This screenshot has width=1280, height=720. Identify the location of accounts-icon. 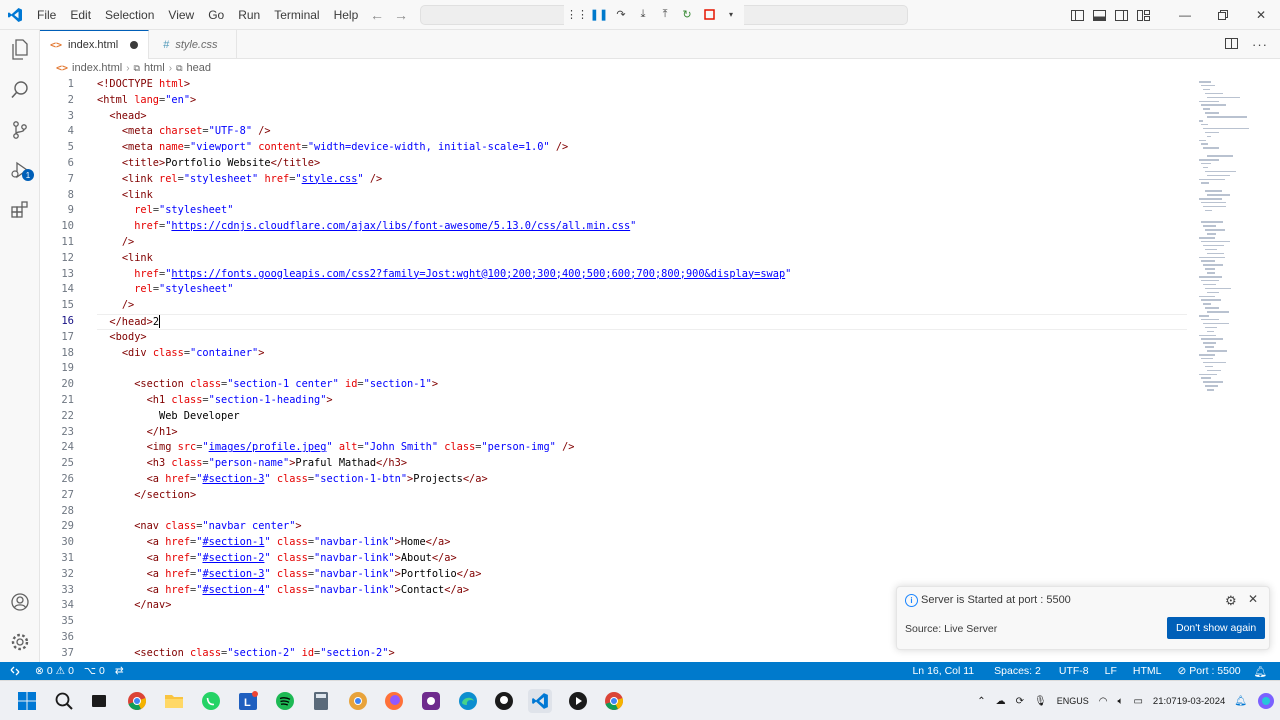
(20, 602).